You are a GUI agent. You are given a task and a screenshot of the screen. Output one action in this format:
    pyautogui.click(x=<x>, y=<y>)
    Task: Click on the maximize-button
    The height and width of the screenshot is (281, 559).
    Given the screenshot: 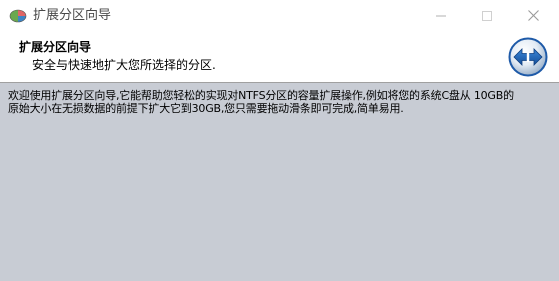 What is the action you would take?
    pyautogui.click(x=487, y=15)
    